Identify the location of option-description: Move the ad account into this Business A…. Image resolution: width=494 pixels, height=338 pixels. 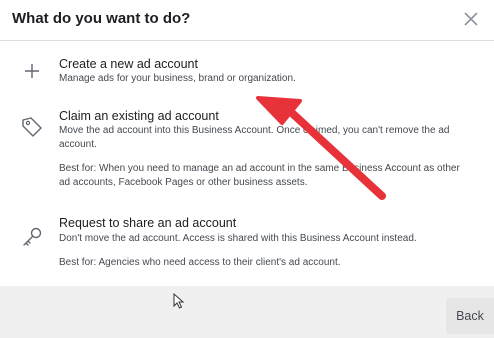
(254, 137).